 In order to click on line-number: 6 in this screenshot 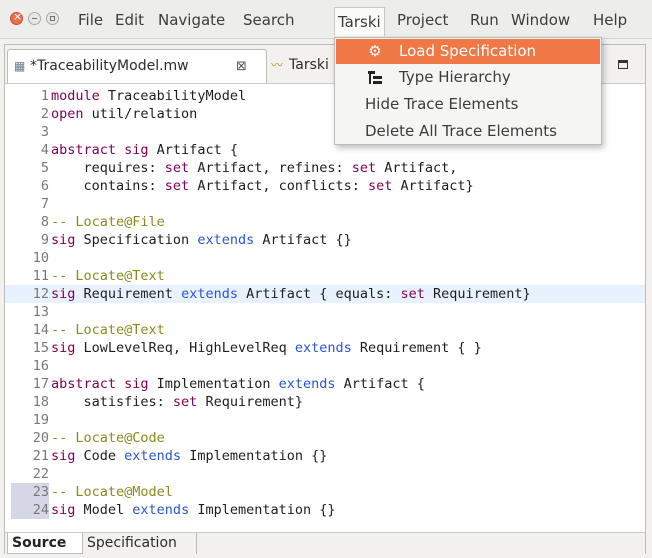, I will do `click(44, 186)`.